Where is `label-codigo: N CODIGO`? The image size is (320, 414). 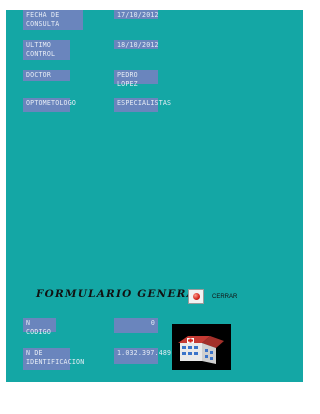
label-codigo: N CODIGO is located at coordinates (39, 327).